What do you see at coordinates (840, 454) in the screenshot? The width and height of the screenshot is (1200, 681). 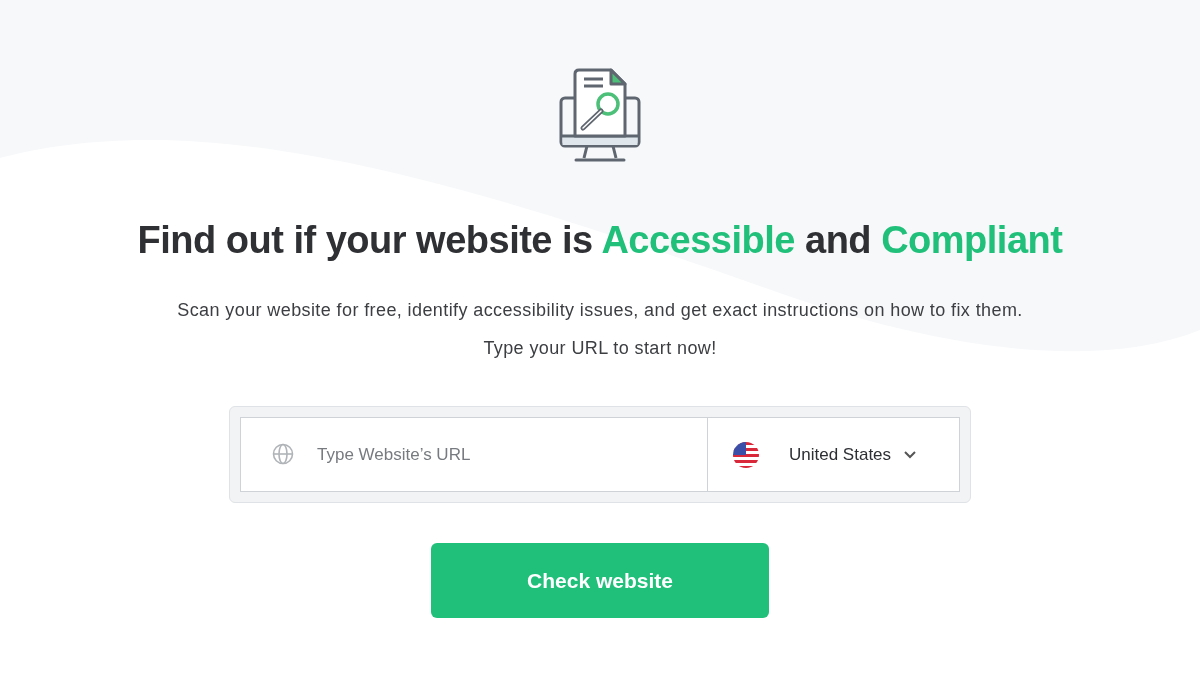 I see `country-value: United States` at bounding box center [840, 454].